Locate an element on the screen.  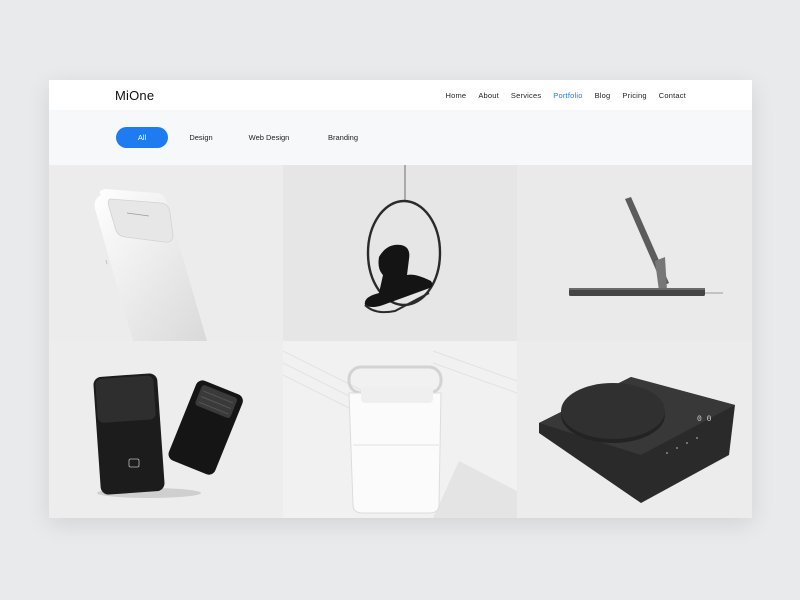
svg-text: 0 0 is located at coordinates (704, 419).